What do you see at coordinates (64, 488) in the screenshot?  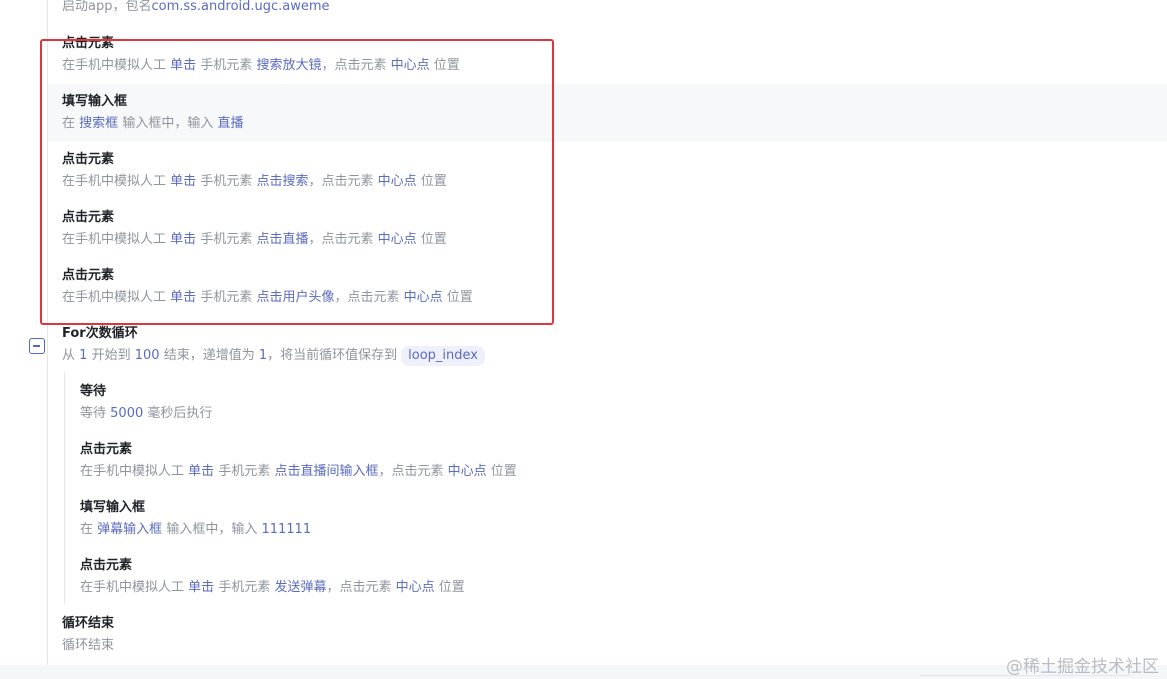 I see `loop-nested-line` at bounding box center [64, 488].